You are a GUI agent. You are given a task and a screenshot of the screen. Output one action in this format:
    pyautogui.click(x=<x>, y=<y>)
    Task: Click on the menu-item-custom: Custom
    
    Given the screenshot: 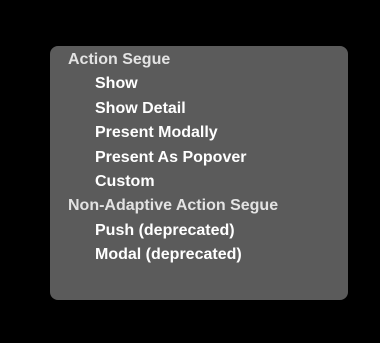 What is the action you would take?
    pyautogui.click(x=199, y=182)
    